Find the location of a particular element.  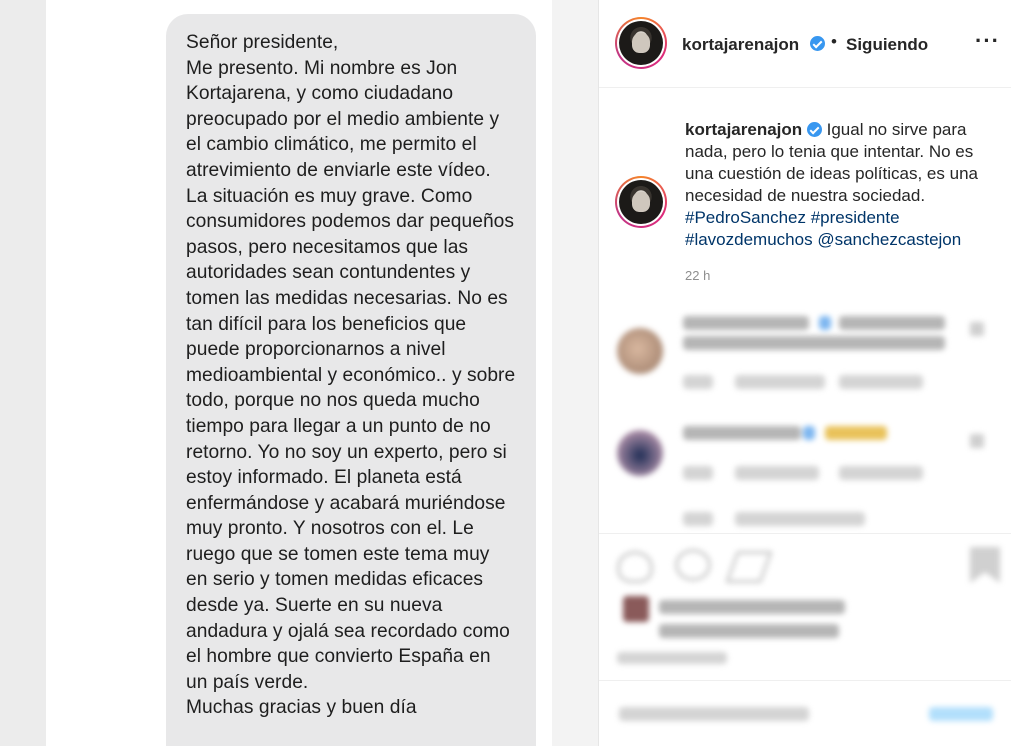

following-button: Siguiendo is located at coordinates (887, 45).